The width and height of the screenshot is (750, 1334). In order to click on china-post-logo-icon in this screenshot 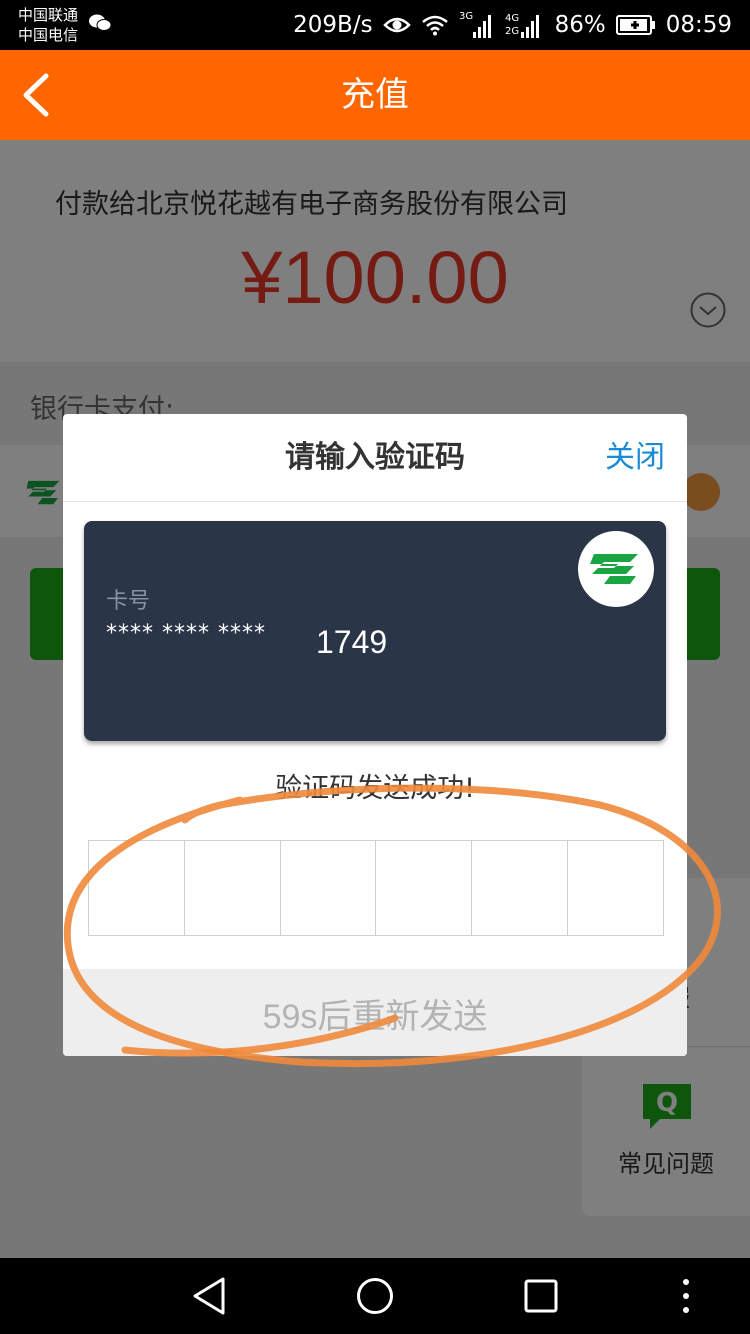, I will do `click(614, 569)`.